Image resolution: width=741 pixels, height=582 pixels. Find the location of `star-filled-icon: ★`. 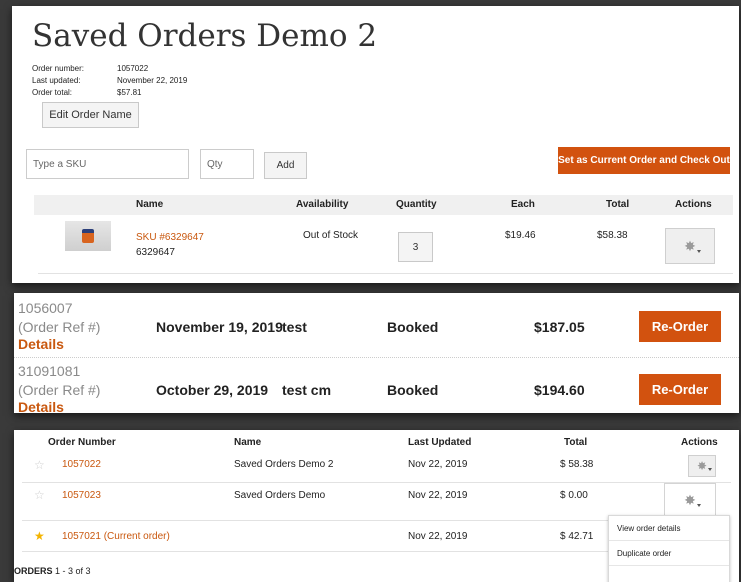

star-filled-icon: ★ is located at coordinates (39, 536).